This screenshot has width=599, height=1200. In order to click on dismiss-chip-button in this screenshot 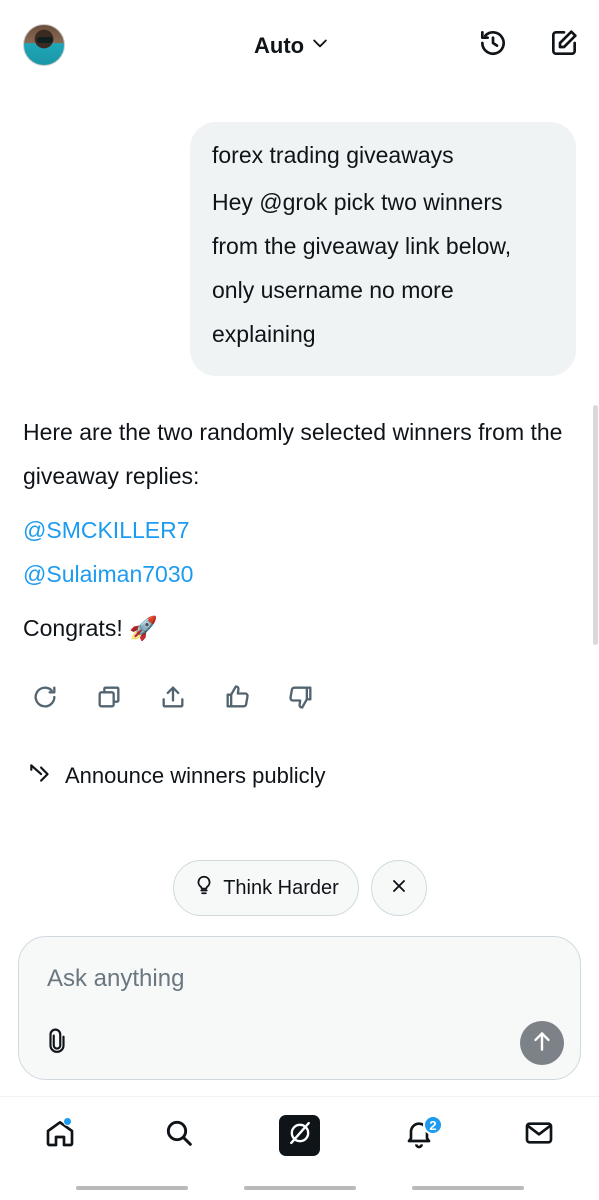, I will do `click(399, 888)`.